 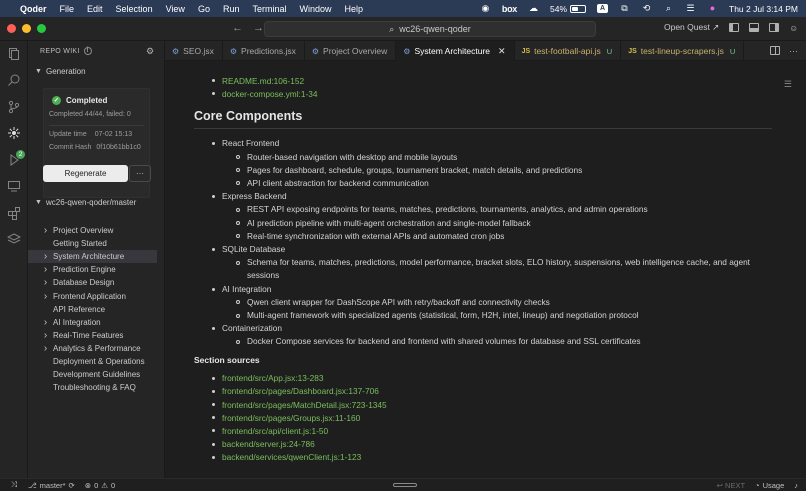 I want to click on editor-tab: ⚙ Predictions.jsx, so click(x=264, y=51).